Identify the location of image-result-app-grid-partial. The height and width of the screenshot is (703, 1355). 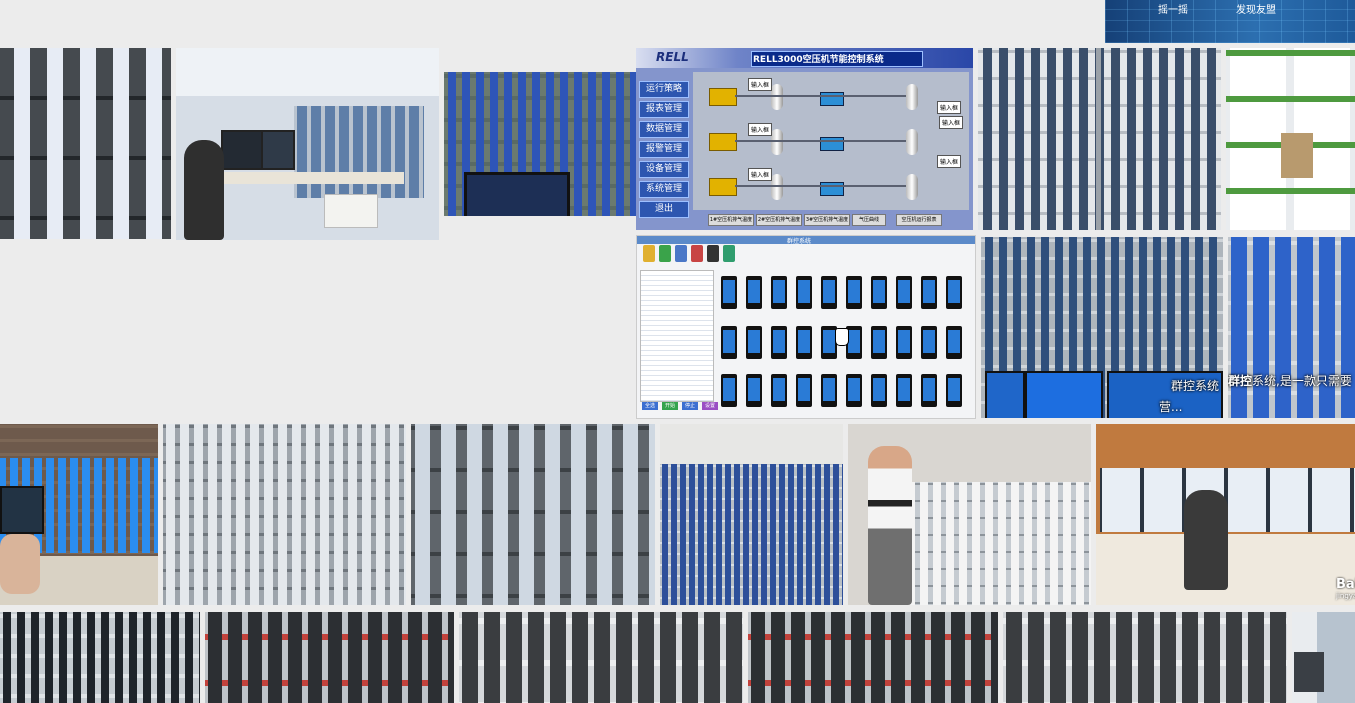
(1290, 139).